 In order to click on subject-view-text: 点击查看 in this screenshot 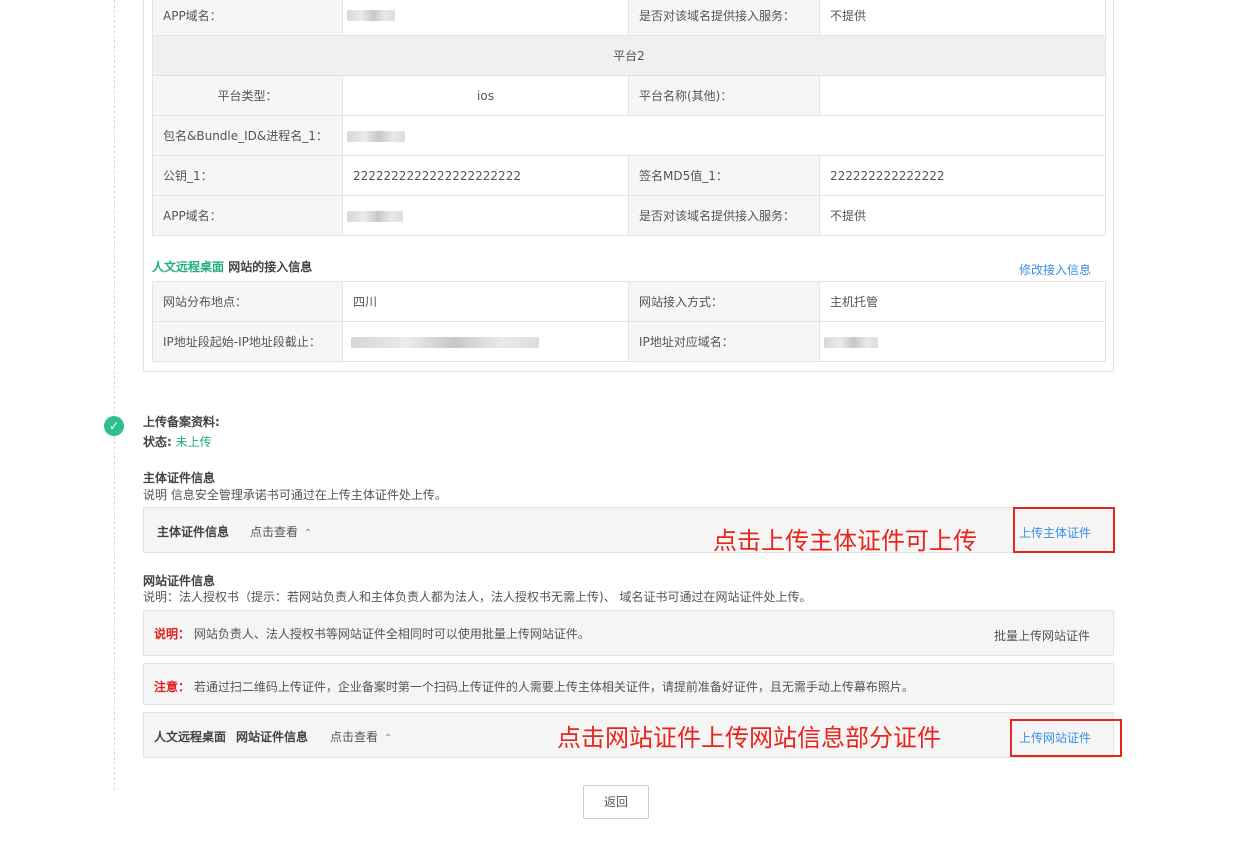, I will do `click(274, 532)`.